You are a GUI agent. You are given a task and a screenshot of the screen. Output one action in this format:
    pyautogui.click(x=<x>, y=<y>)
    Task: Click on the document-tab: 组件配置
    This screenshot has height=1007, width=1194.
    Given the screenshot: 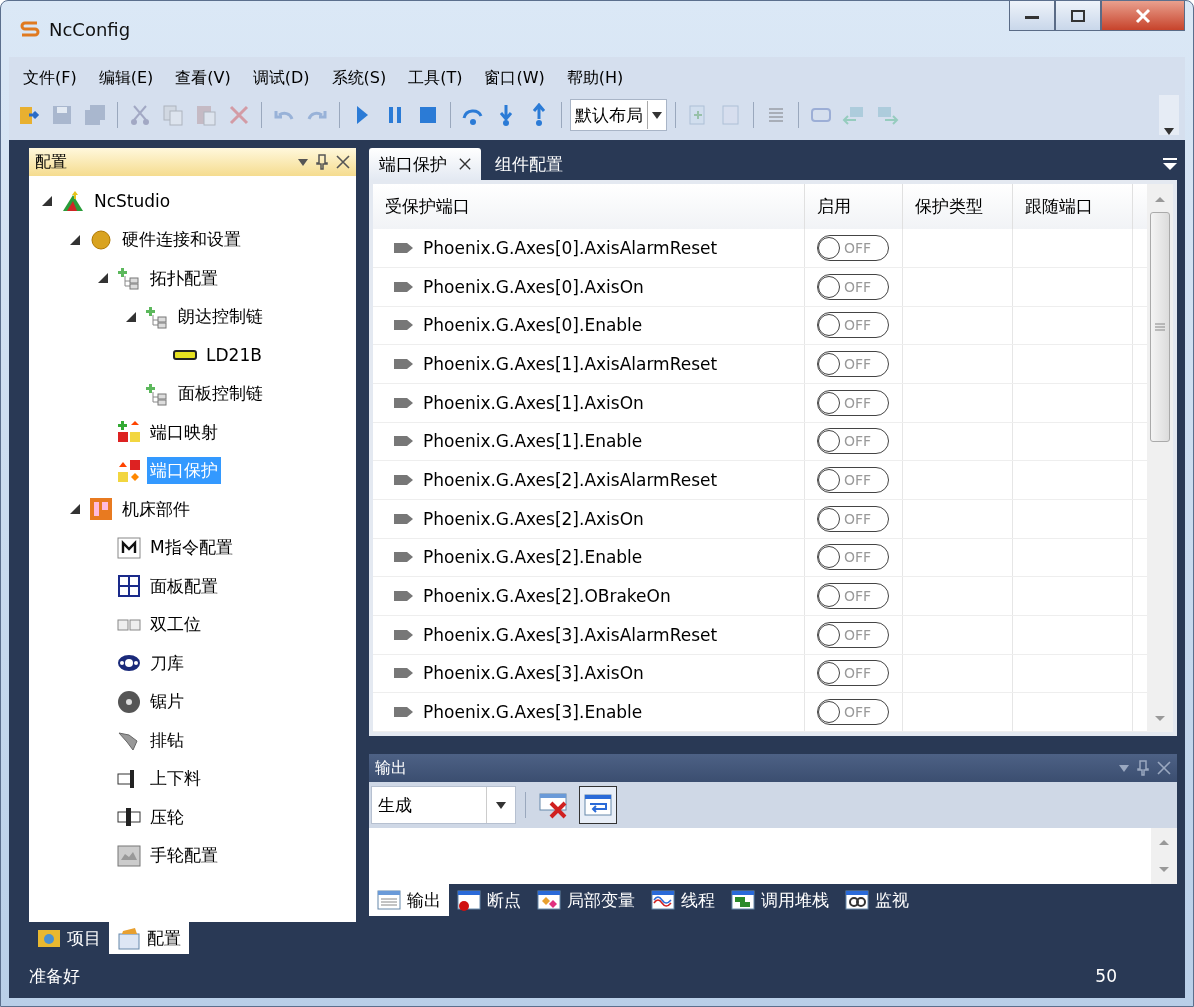 What is the action you would take?
    pyautogui.click(x=529, y=164)
    